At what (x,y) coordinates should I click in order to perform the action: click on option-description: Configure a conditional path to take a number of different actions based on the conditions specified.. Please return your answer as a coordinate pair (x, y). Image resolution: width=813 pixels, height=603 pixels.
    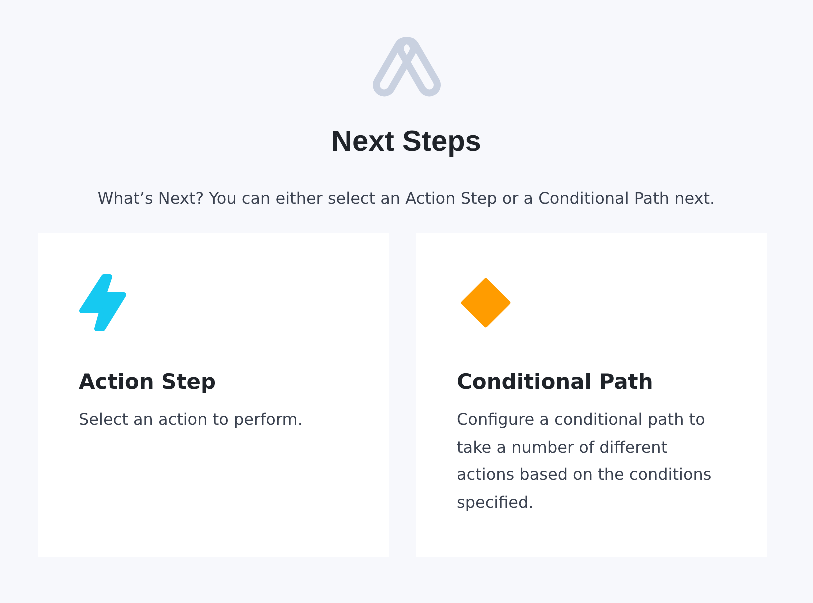
    Looking at the image, I should click on (585, 461).